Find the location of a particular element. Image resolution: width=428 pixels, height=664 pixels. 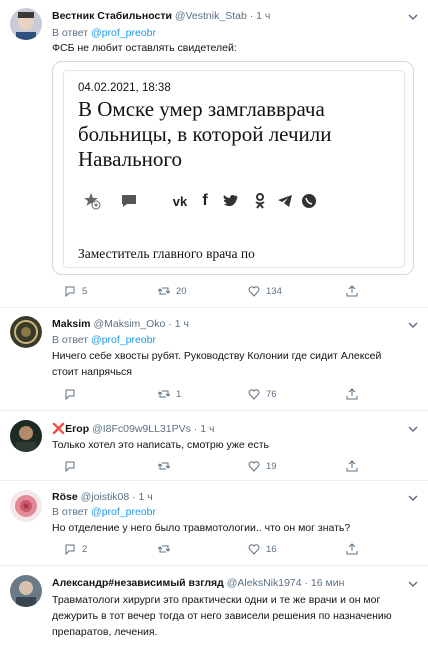

tweet-header: Maksim @Maksim_Oko · 1 ч is located at coordinates (120, 324).